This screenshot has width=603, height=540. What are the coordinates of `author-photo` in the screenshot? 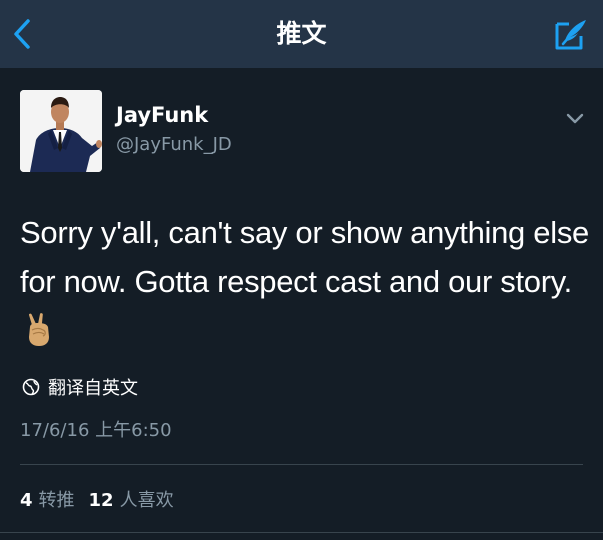 It's located at (61, 131).